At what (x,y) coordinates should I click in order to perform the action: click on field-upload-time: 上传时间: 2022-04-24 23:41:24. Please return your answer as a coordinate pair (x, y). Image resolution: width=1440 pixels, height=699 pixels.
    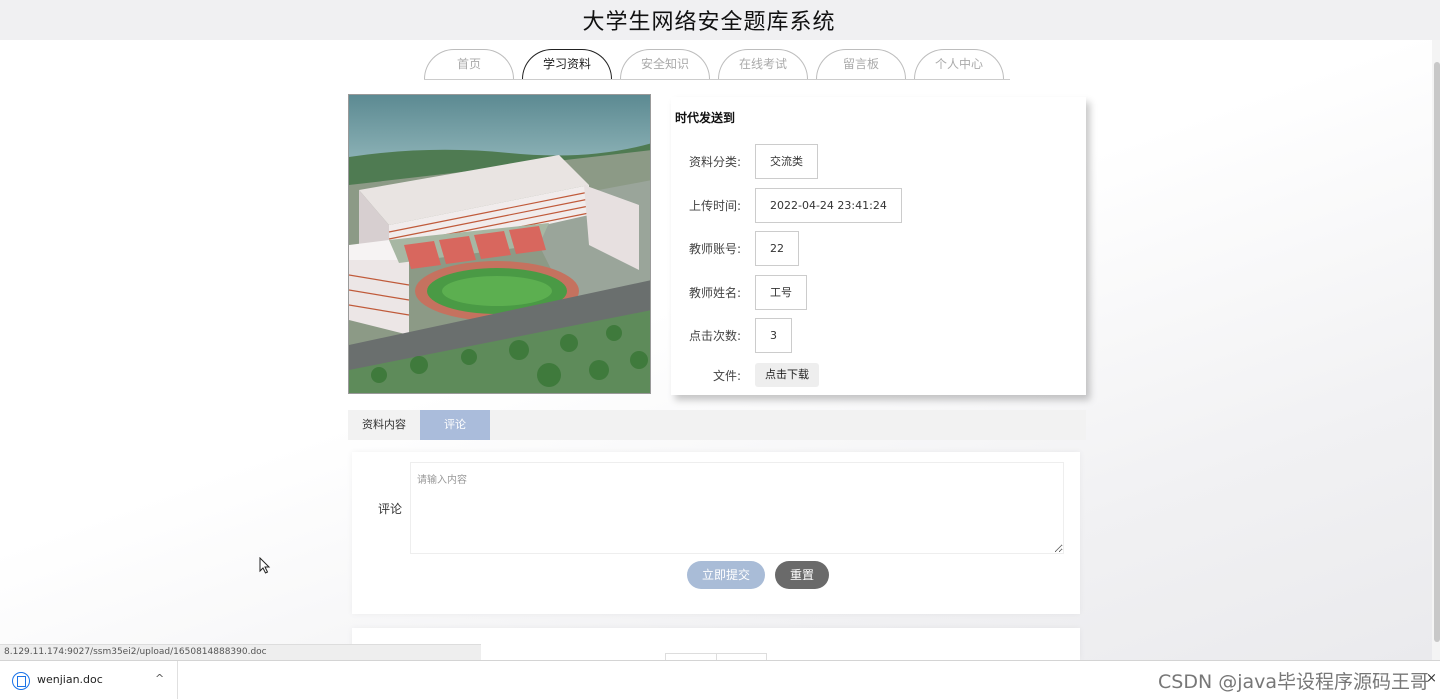
    Looking at the image, I should click on (786, 205).